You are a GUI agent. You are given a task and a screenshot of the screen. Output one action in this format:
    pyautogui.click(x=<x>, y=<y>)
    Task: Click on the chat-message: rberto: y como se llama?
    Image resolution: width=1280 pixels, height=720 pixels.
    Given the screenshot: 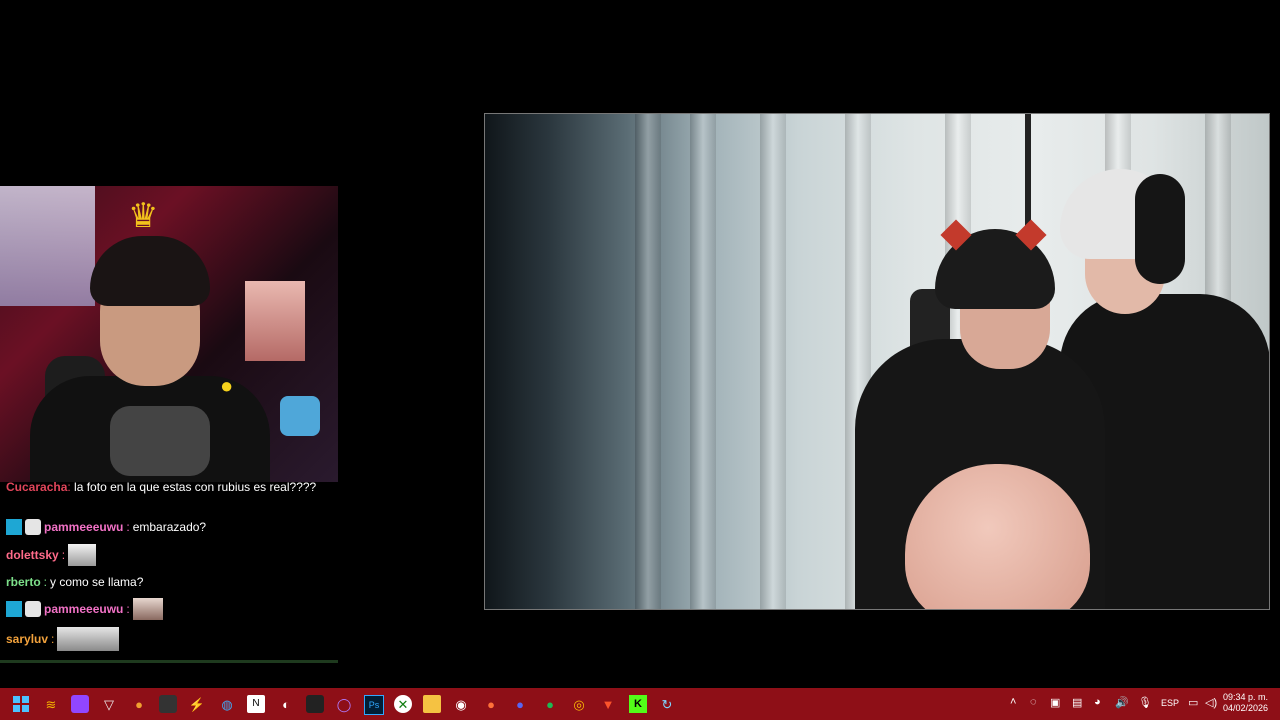 What is the action you would take?
    pyautogui.click(x=75, y=582)
    